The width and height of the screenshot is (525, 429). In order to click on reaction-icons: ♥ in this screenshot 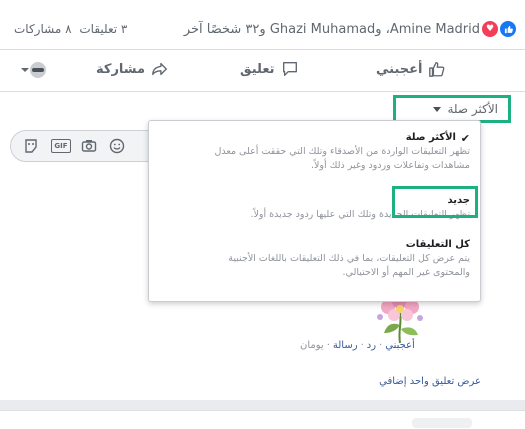, I will do `click(499, 29)`.